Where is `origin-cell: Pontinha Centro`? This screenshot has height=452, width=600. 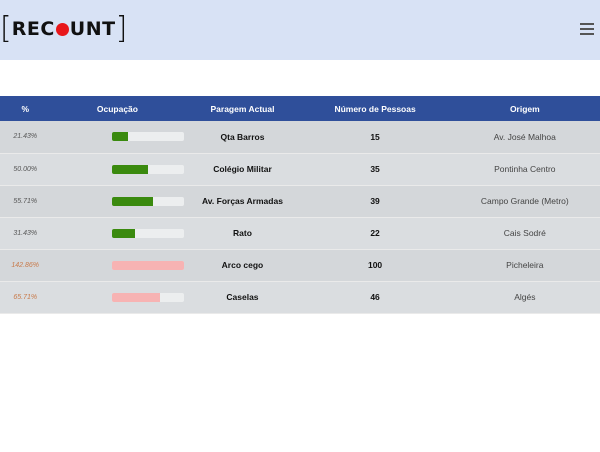
origin-cell: Pontinha Centro is located at coordinates (525, 169).